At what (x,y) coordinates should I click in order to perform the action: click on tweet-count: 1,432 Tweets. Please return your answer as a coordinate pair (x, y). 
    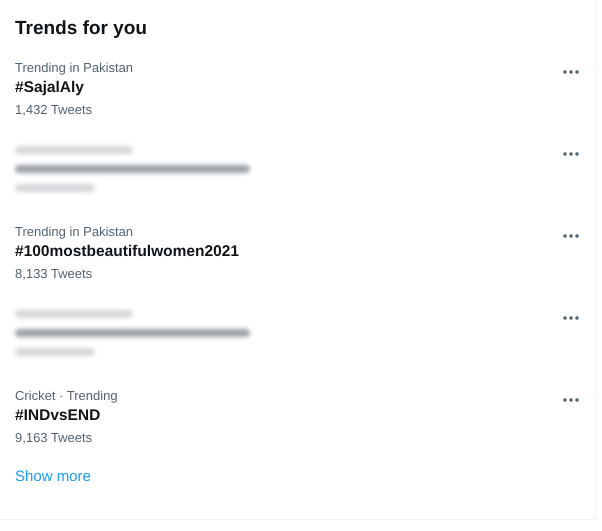
    Looking at the image, I should click on (54, 110).